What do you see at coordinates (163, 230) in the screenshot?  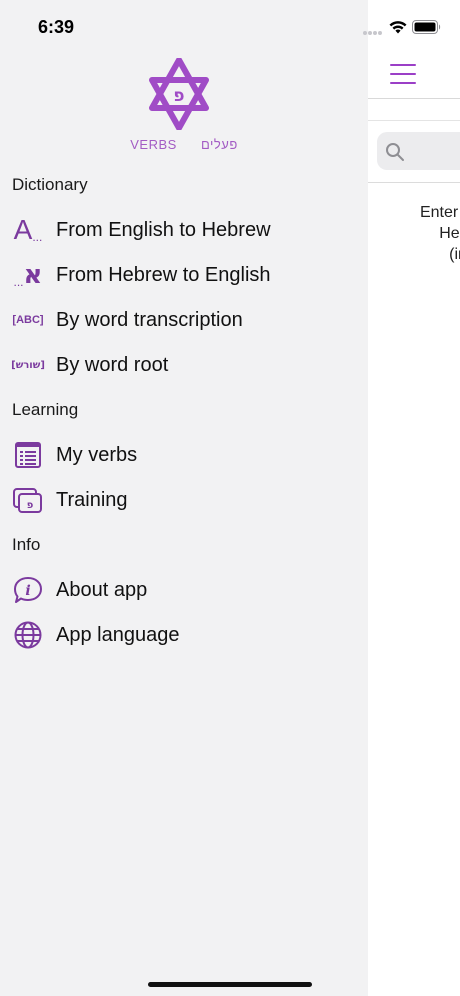 I see `menu-item-label: From English to Hebrew` at bounding box center [163, 230].